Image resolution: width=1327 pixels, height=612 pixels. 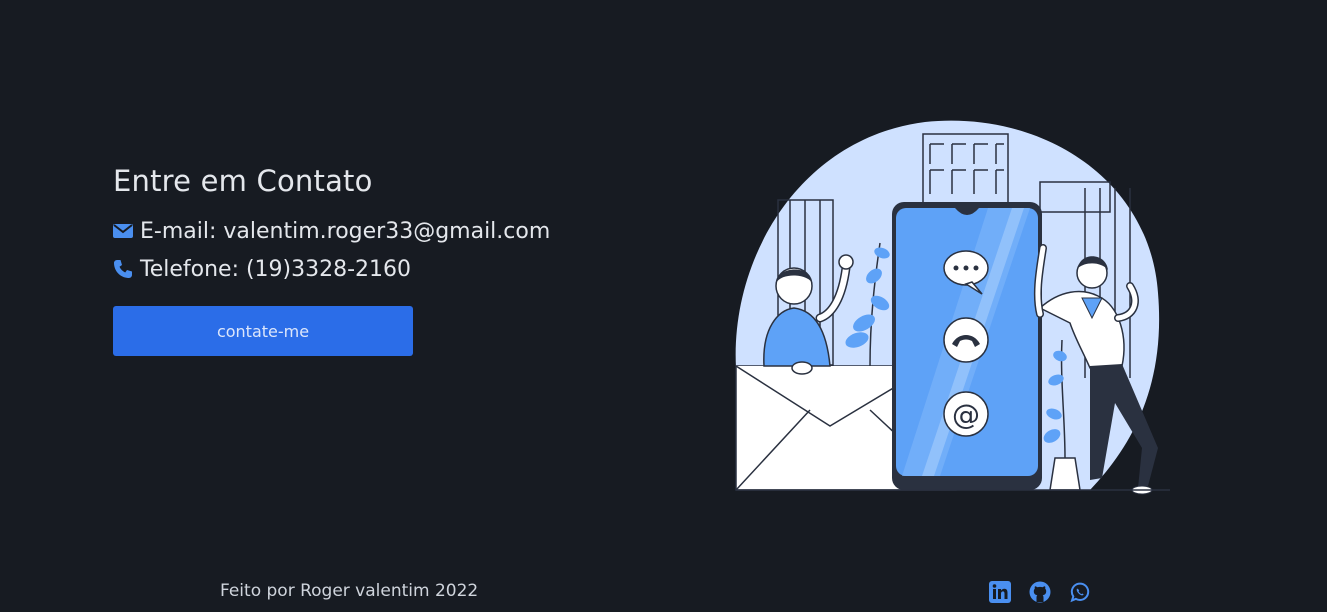 I want to click on phone-handset-icon, so click(x=966, y=340).